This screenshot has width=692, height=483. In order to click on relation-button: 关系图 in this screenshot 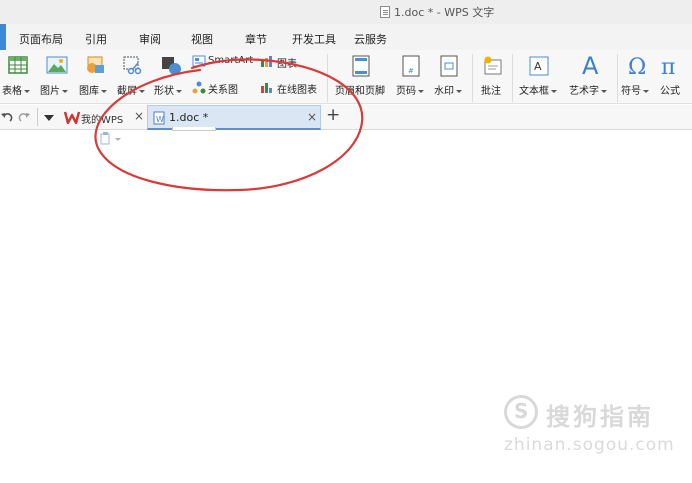, I will do `click(218, 87)`.